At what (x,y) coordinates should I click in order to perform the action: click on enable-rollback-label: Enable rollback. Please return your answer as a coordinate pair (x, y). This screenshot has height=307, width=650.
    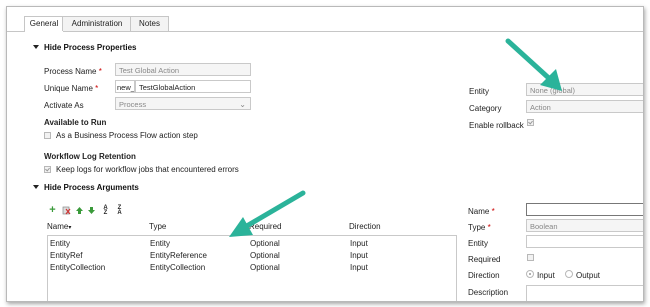
    Looking at the image, I should click on (496, 125).